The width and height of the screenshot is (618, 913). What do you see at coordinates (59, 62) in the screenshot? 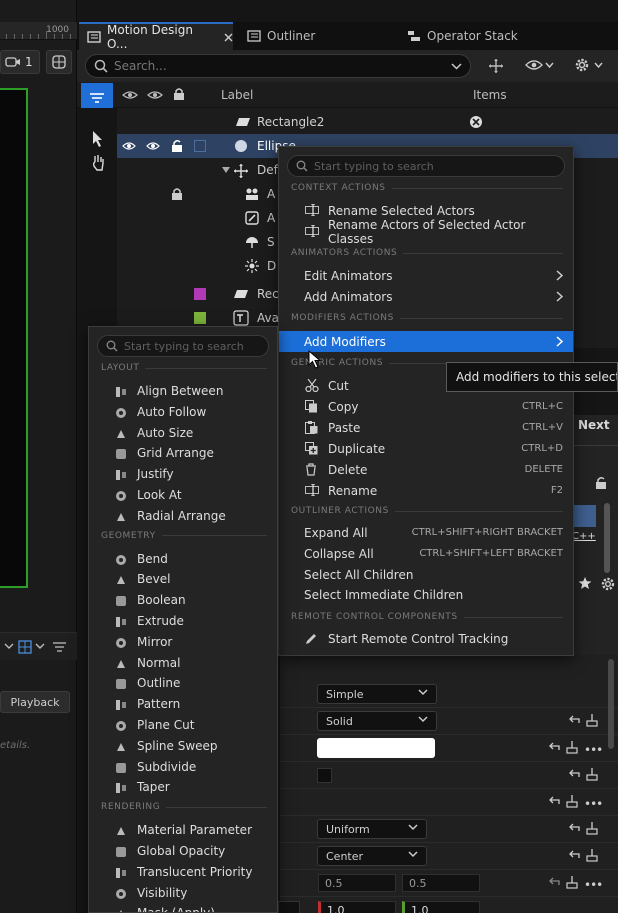
I see `grid-button` at bounding box center [59, 62].